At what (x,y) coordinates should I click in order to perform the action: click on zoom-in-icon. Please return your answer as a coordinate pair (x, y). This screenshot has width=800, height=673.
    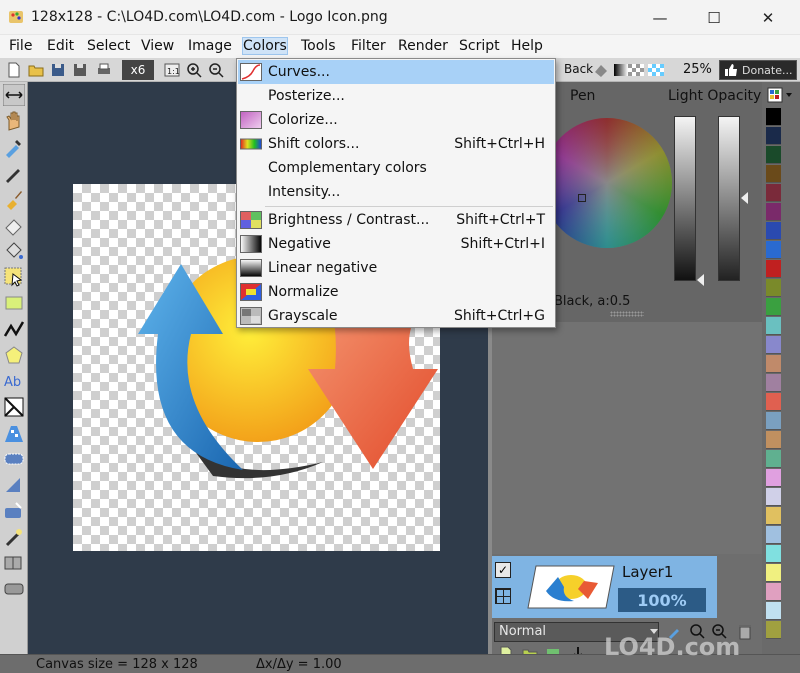
    Looking at the image, I should click on (194, 70).